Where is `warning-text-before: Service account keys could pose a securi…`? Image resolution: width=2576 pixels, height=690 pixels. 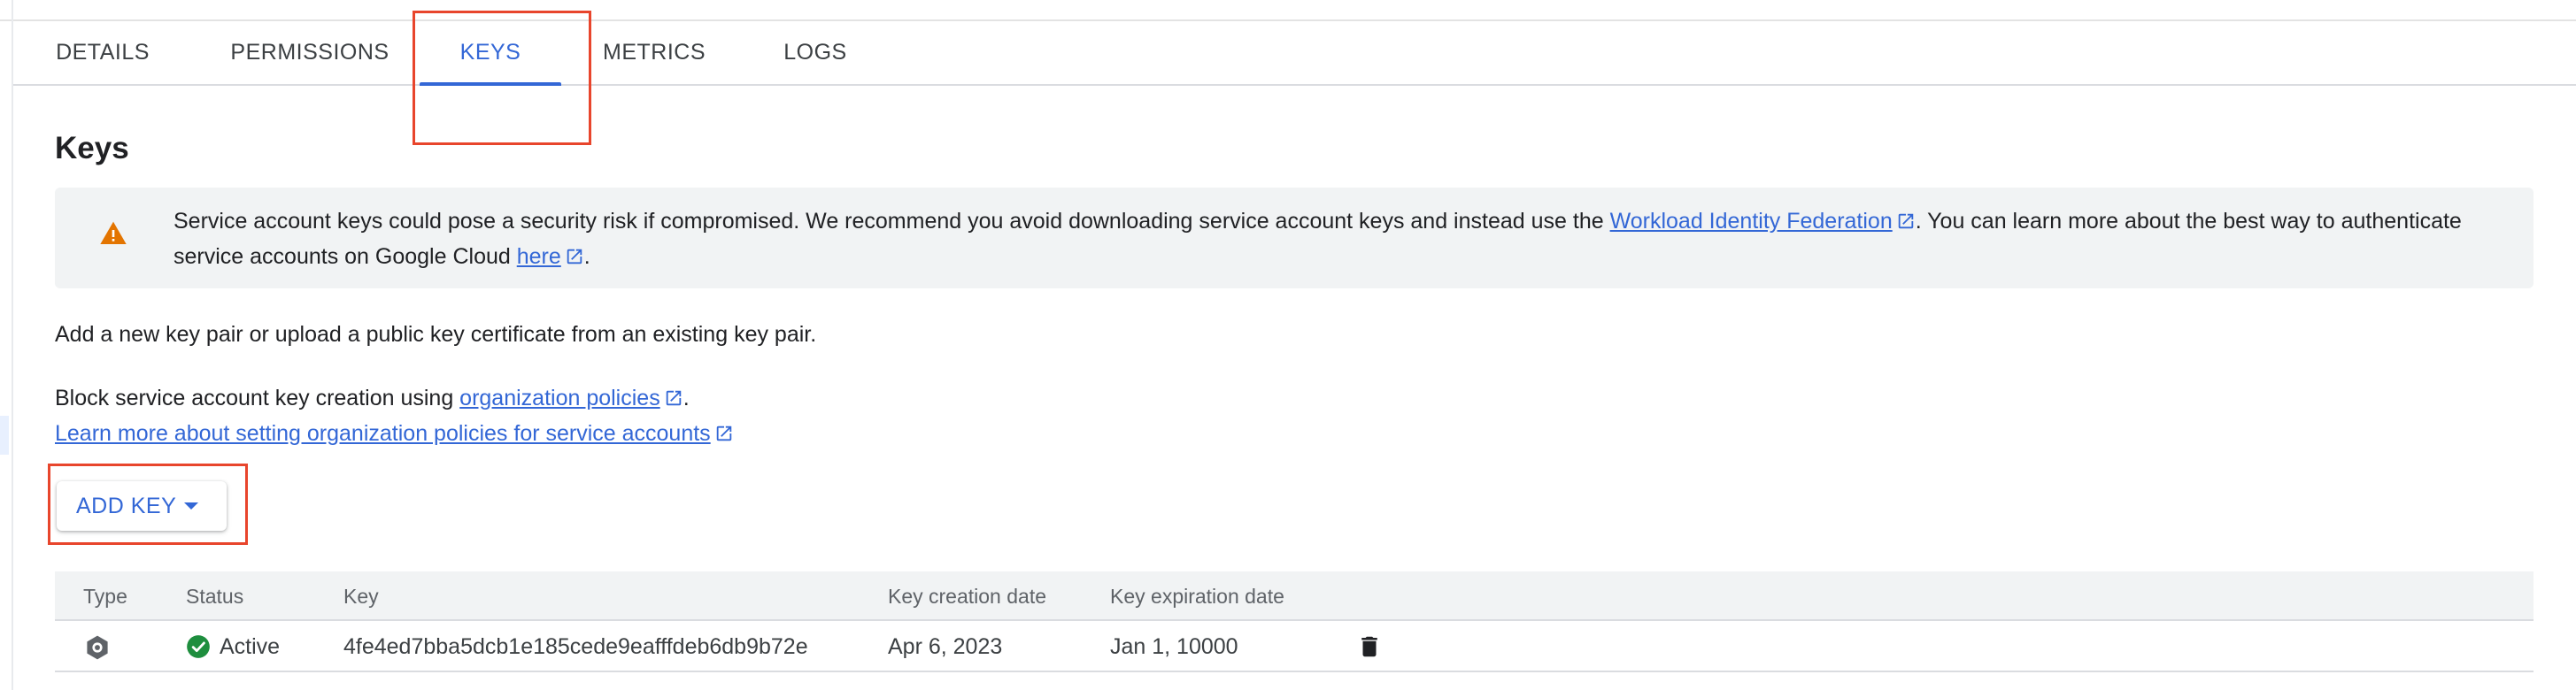
warning-text-before: Service account keys could pose a securi… is located at coordinates (892, 221).